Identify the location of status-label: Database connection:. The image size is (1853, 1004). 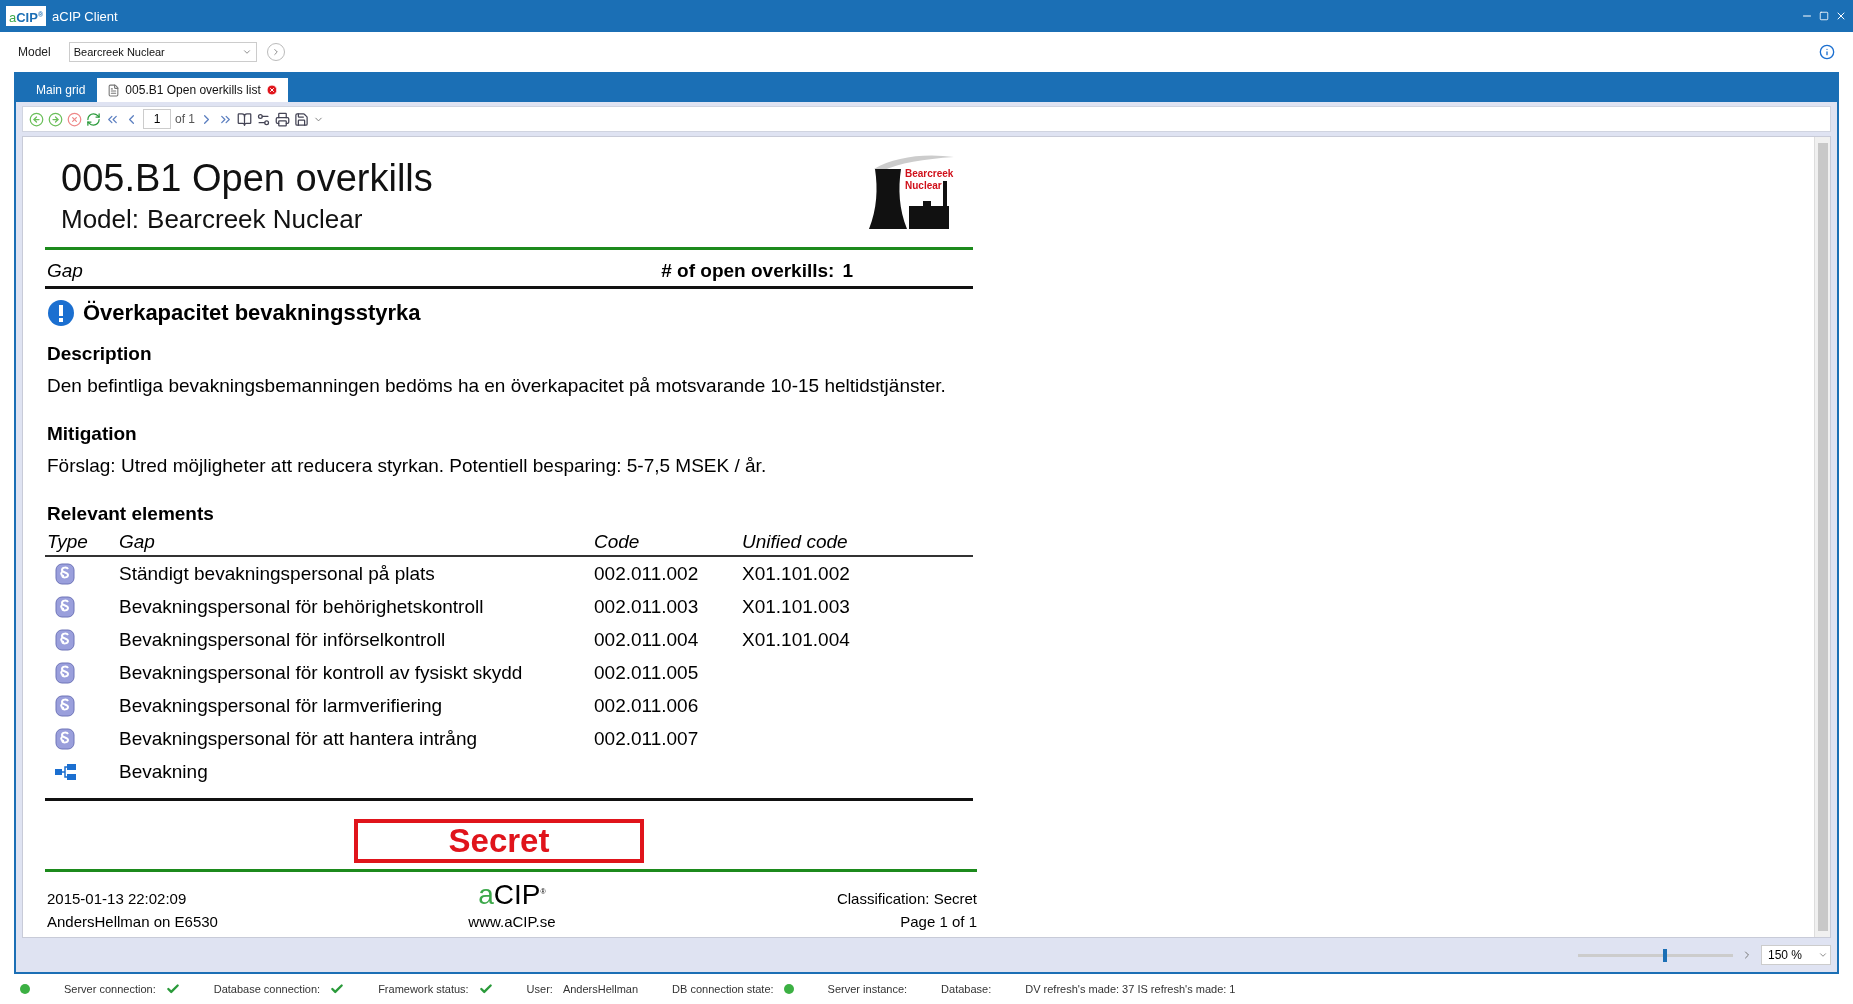
(267, 989).